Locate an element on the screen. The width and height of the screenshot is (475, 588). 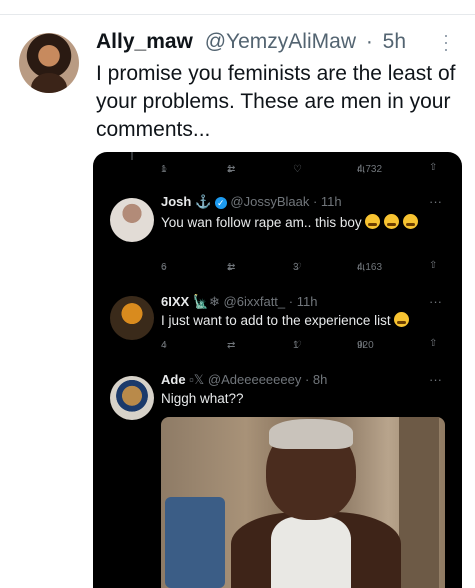
reply-header: Ade ▫𝕏 @Adeeeeeeeey · 8h is located at coordinates (244, 379).